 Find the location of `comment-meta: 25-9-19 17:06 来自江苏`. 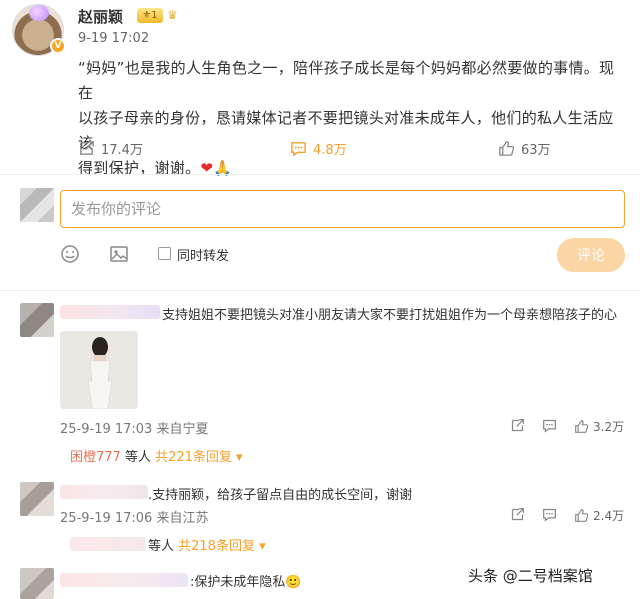

comment-meta: 25-9-19 17:06 来自江苏 is located at coordinates (134, 518).